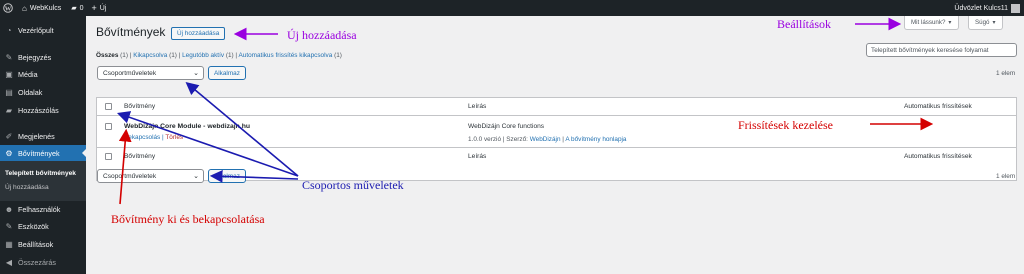 The width and height of the screenshot is (1024, 274). Describe the element at coordinates (43, 209) in the screenshot. I see `sidebar-item-users: ☻ Felhasználók` at that location.